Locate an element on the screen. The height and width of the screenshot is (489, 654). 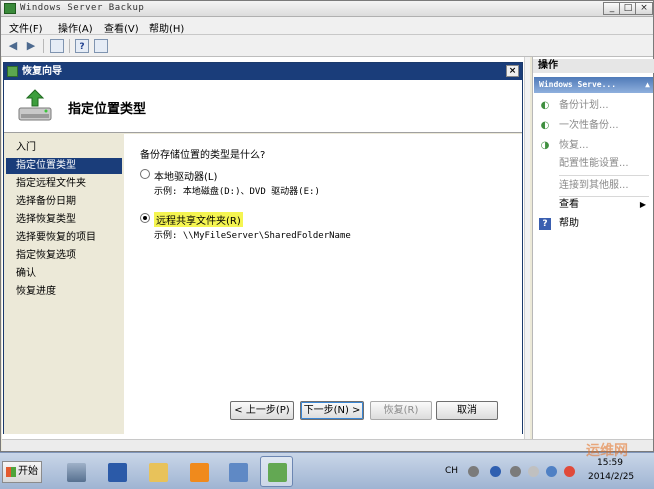
toolbar: ◀ ▶ ? is located at coordinates (327, 46).